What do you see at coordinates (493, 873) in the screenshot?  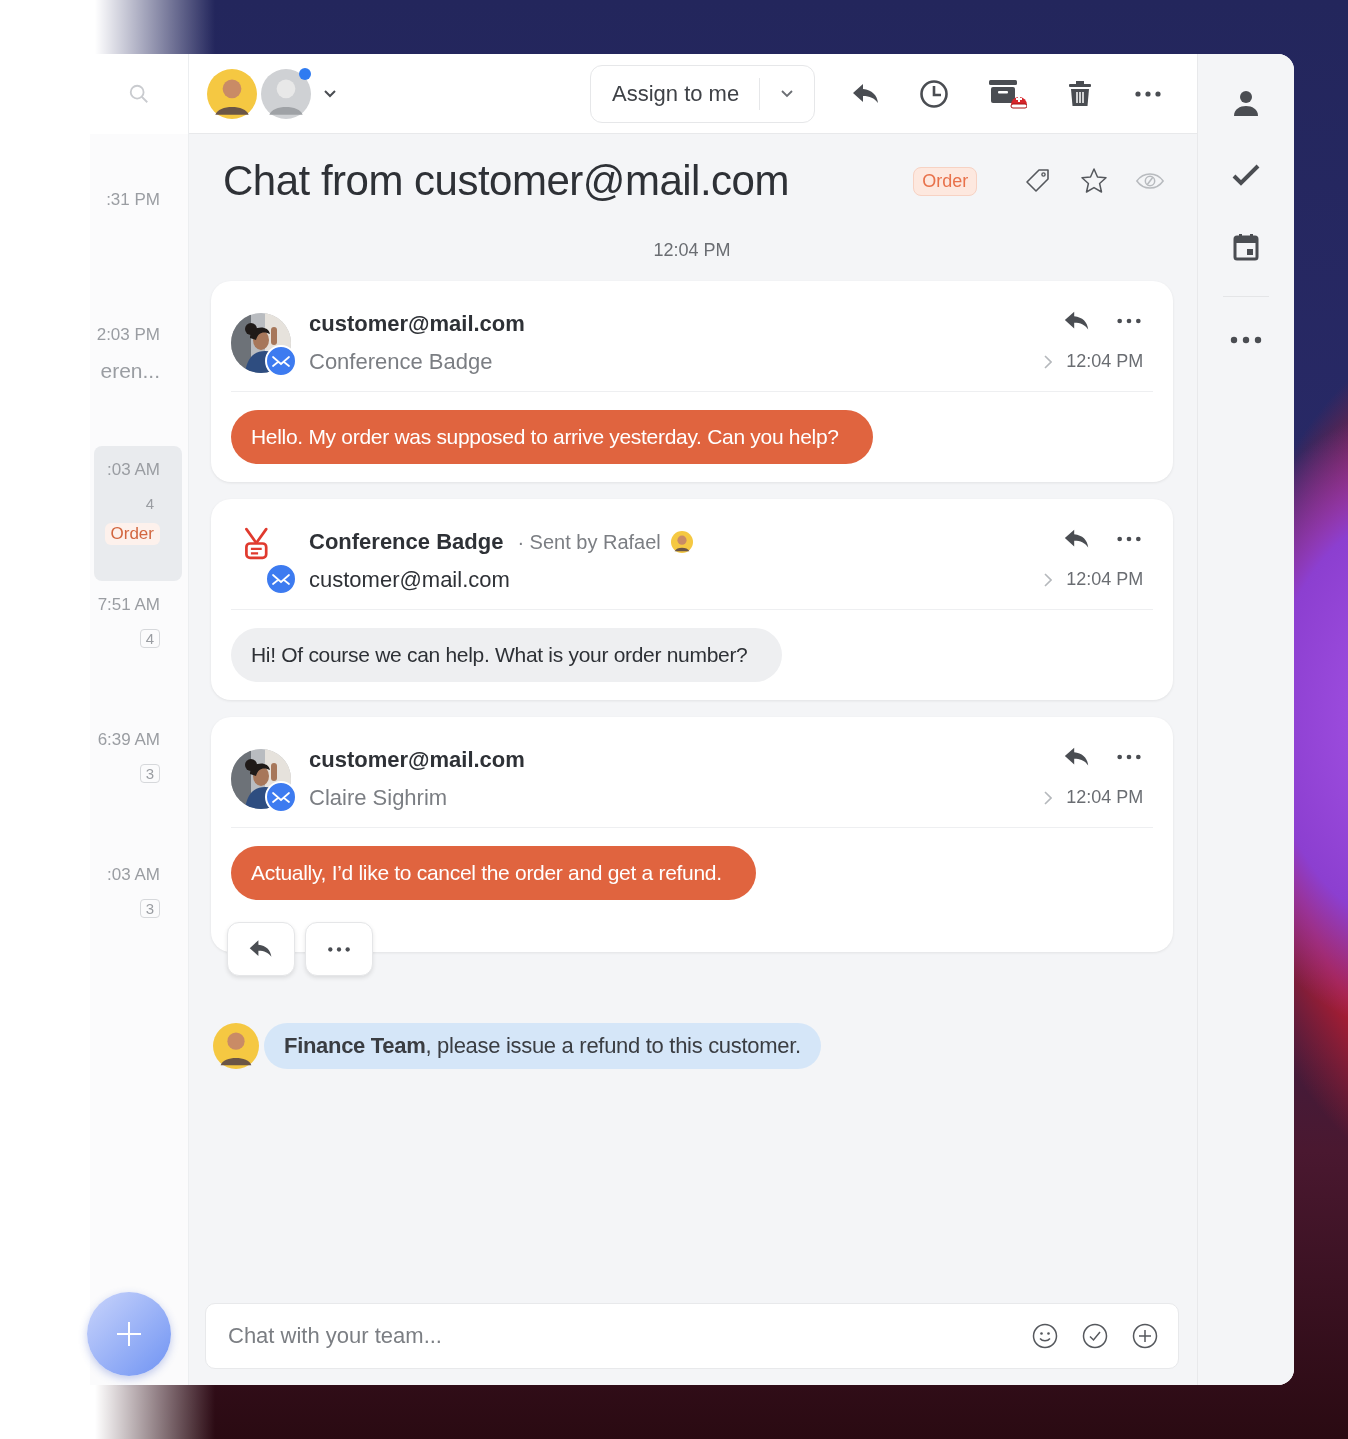 I see `message-bubble: Actually, I’d like to cancel the order and get a refund.` at bounding box center [493, 873].